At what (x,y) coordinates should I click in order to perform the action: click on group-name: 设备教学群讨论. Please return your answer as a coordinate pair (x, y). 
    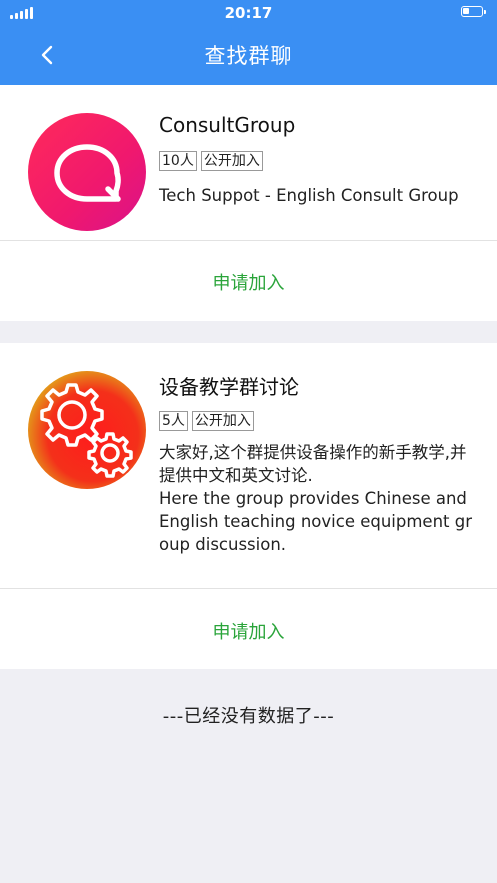
    Looking at the image, I should click on (229, 387).